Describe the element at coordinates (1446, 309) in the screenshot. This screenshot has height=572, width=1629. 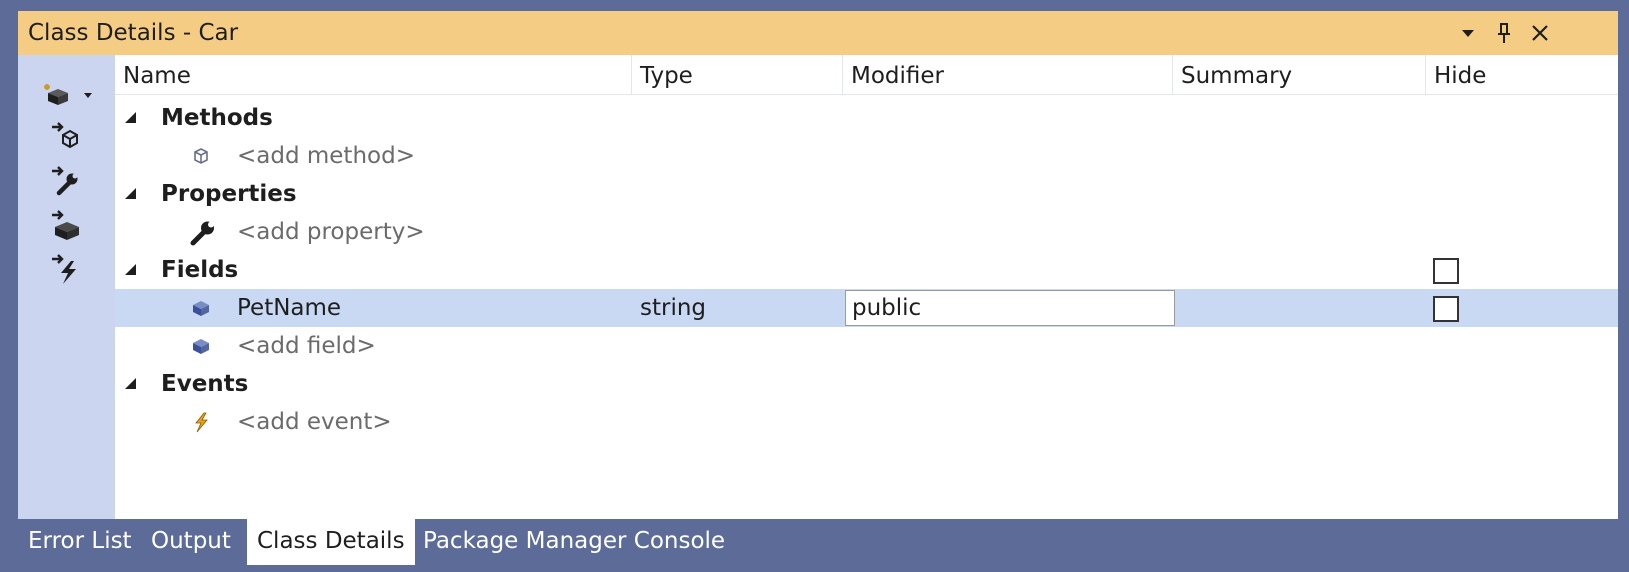
I see `hide-petname-checkbox` at that location.